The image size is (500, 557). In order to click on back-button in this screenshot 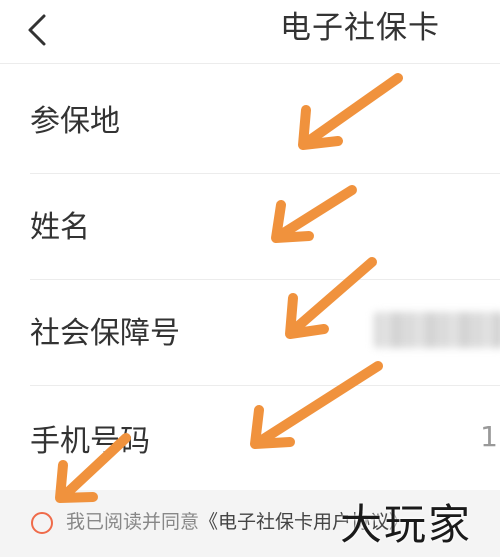, I will do `click(38, 30)`.